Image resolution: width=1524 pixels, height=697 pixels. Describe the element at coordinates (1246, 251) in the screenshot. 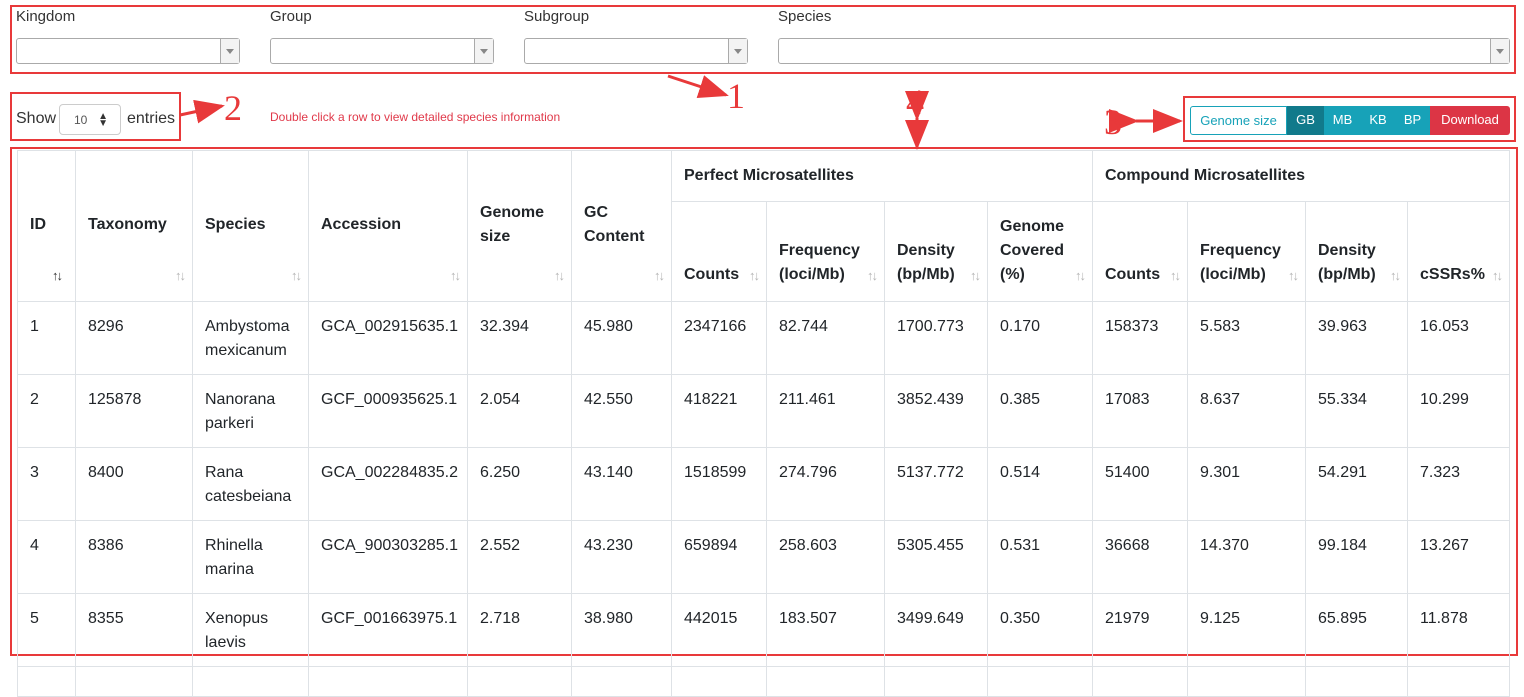

I see `col-header-c-frequency: Frequency (loci/Mb) ↑↓` at that location.